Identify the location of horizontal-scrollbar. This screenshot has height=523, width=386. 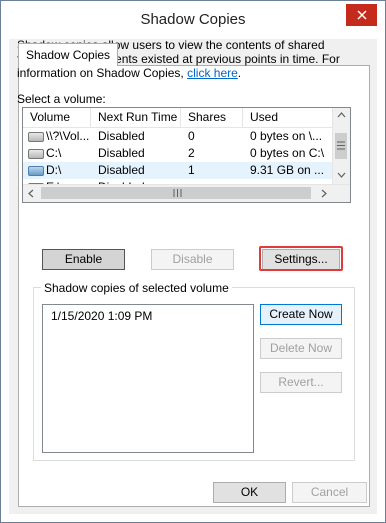
(186, 193).